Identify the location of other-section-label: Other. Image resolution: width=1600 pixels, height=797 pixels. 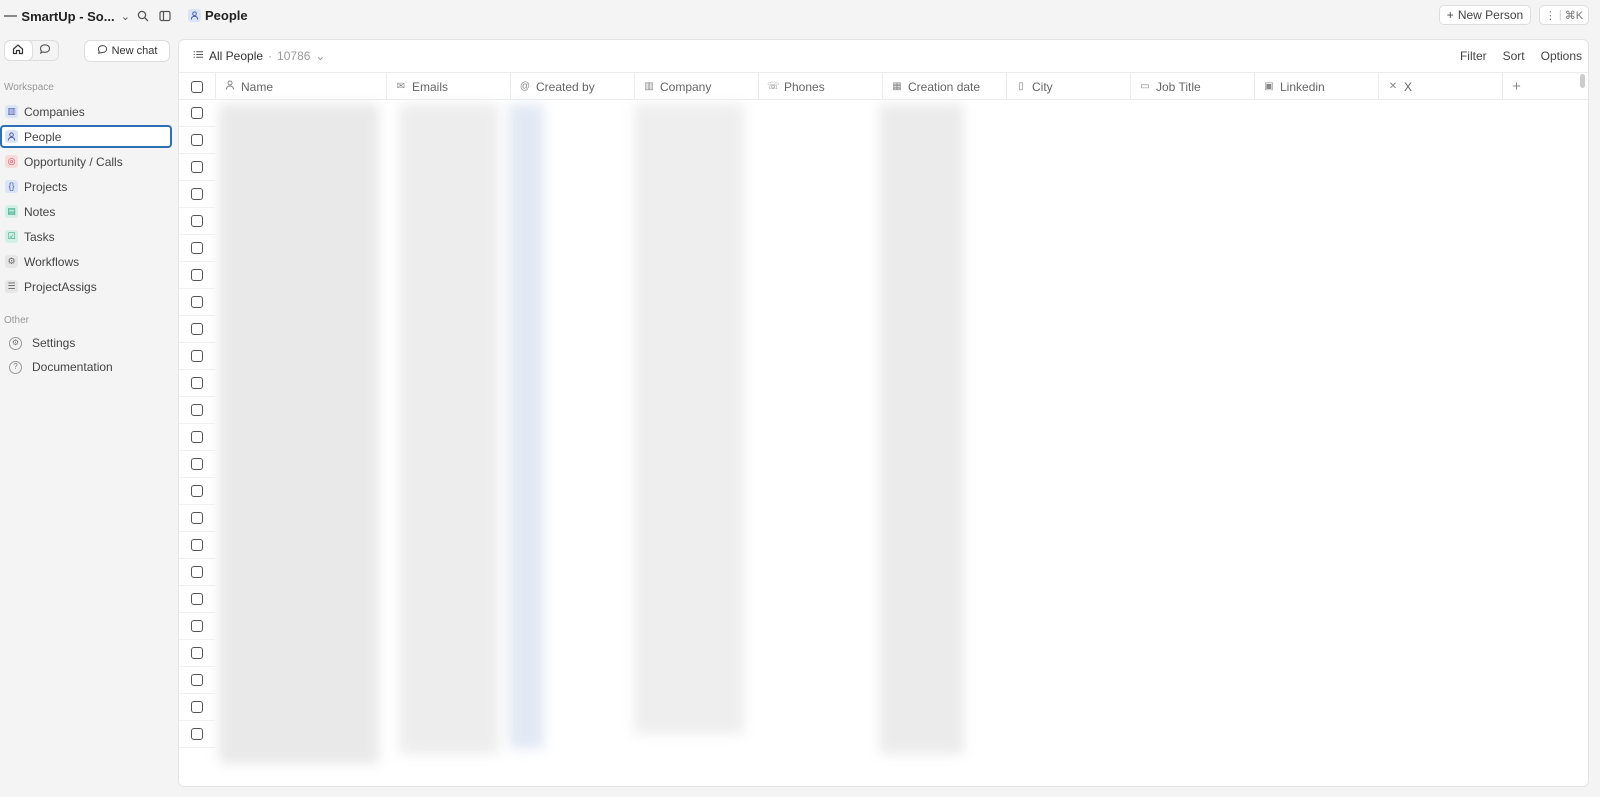
(17, 320).